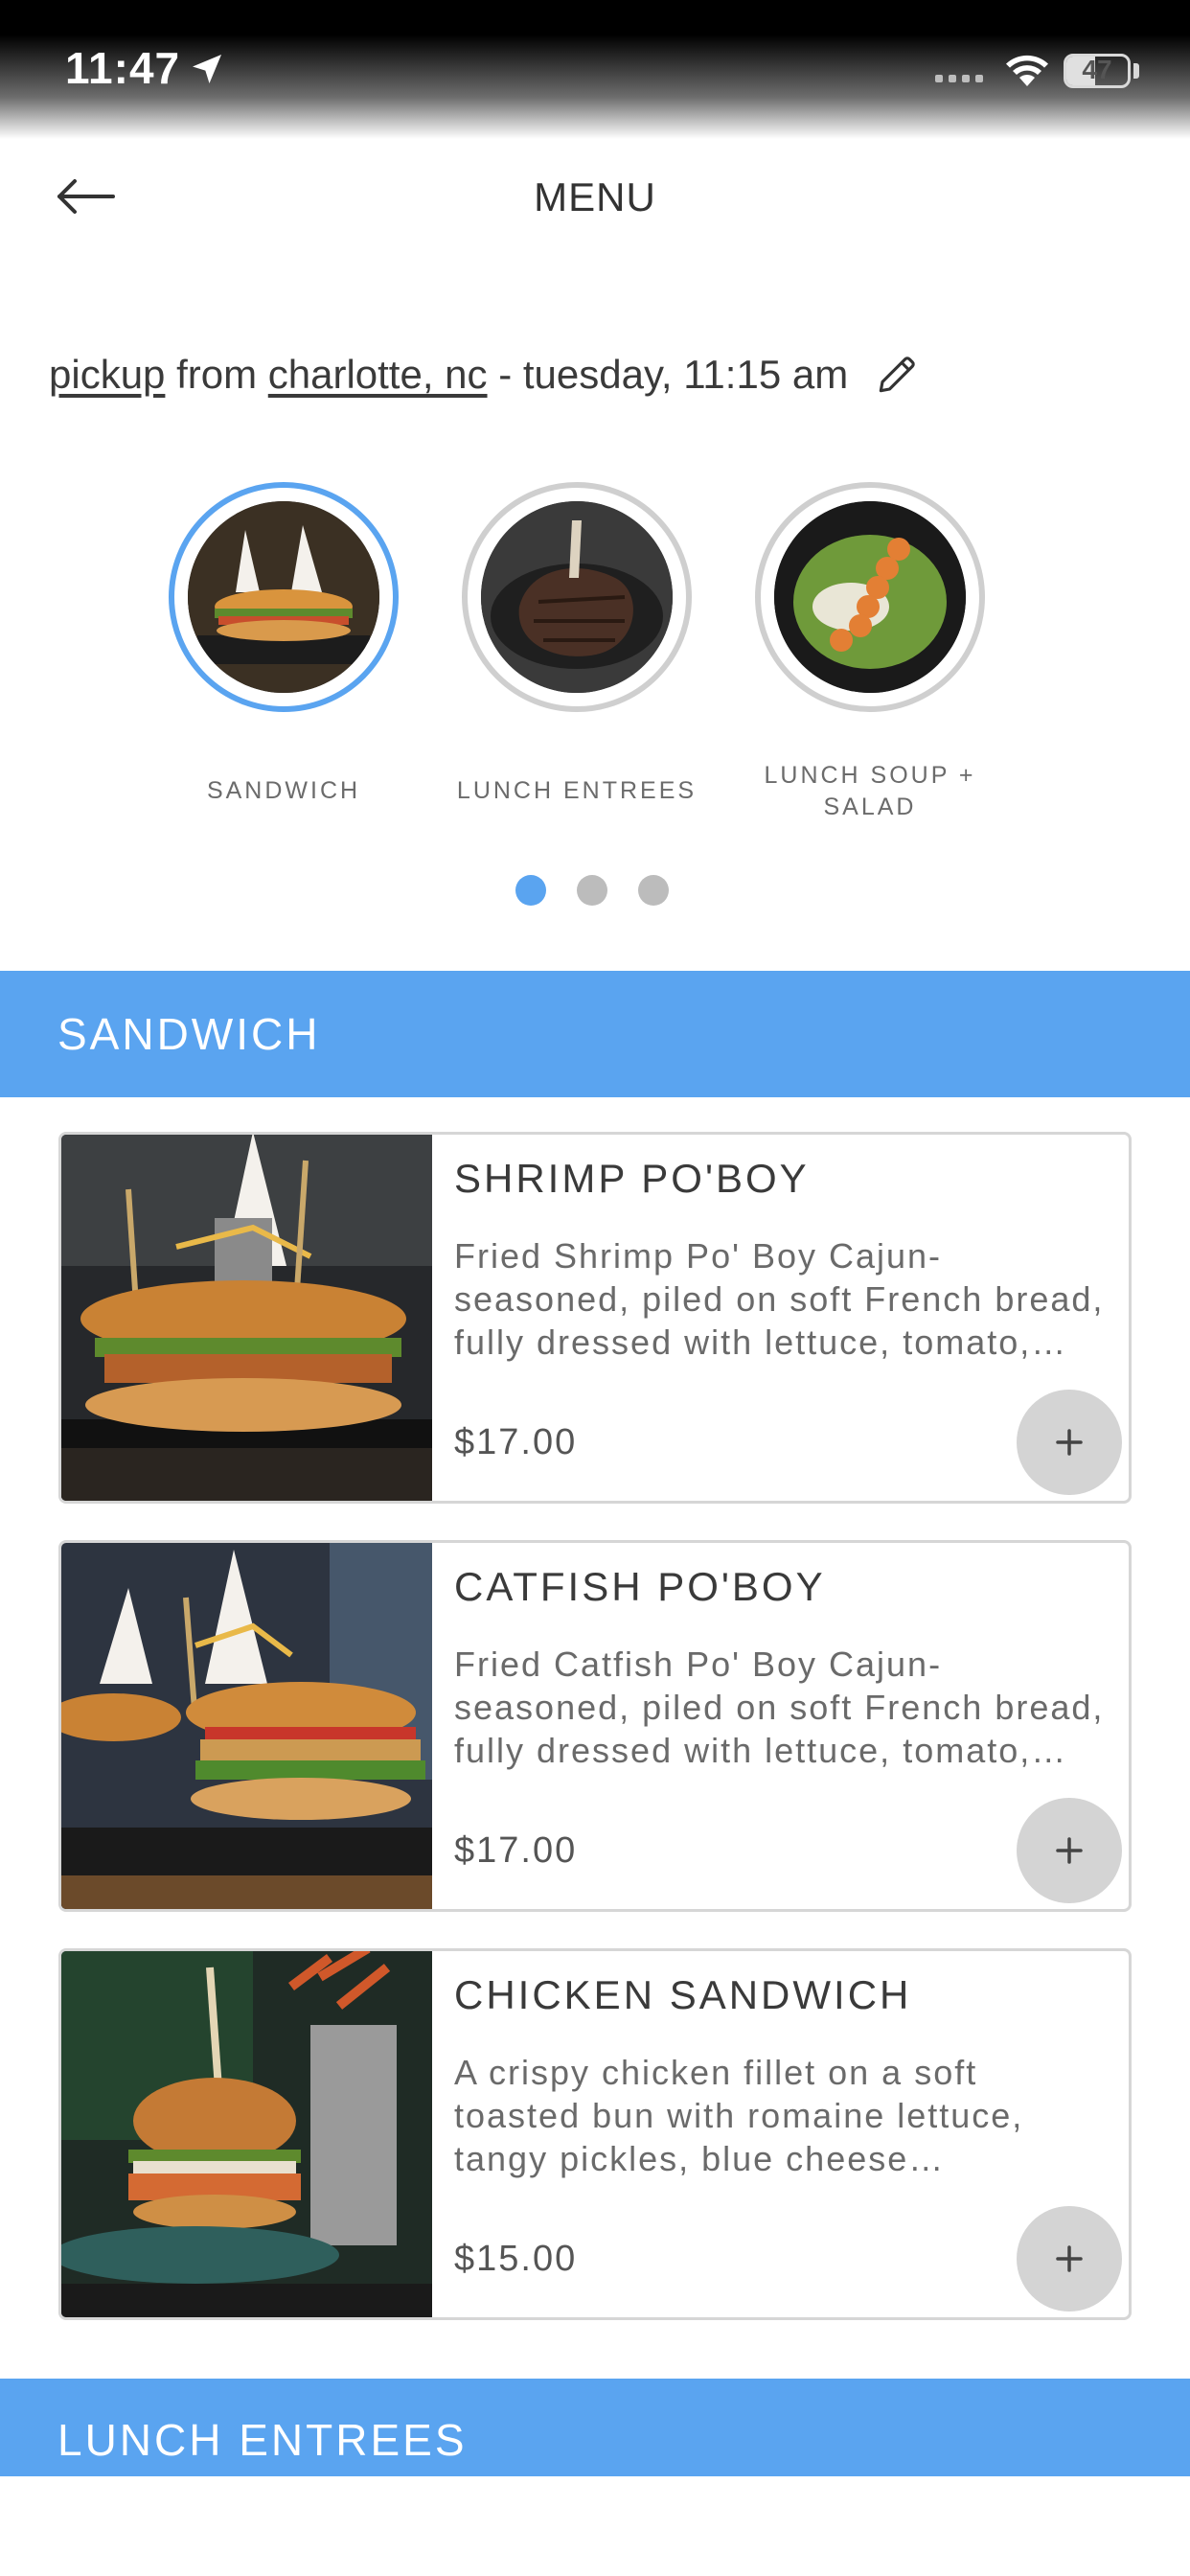 This screenshot has height=2576, width=1190. What do you see at coordinates (632, 1178) in the screenshot?
I see `item-name: SHRIMP PO'BOY` at bounding box center [632, 1178].